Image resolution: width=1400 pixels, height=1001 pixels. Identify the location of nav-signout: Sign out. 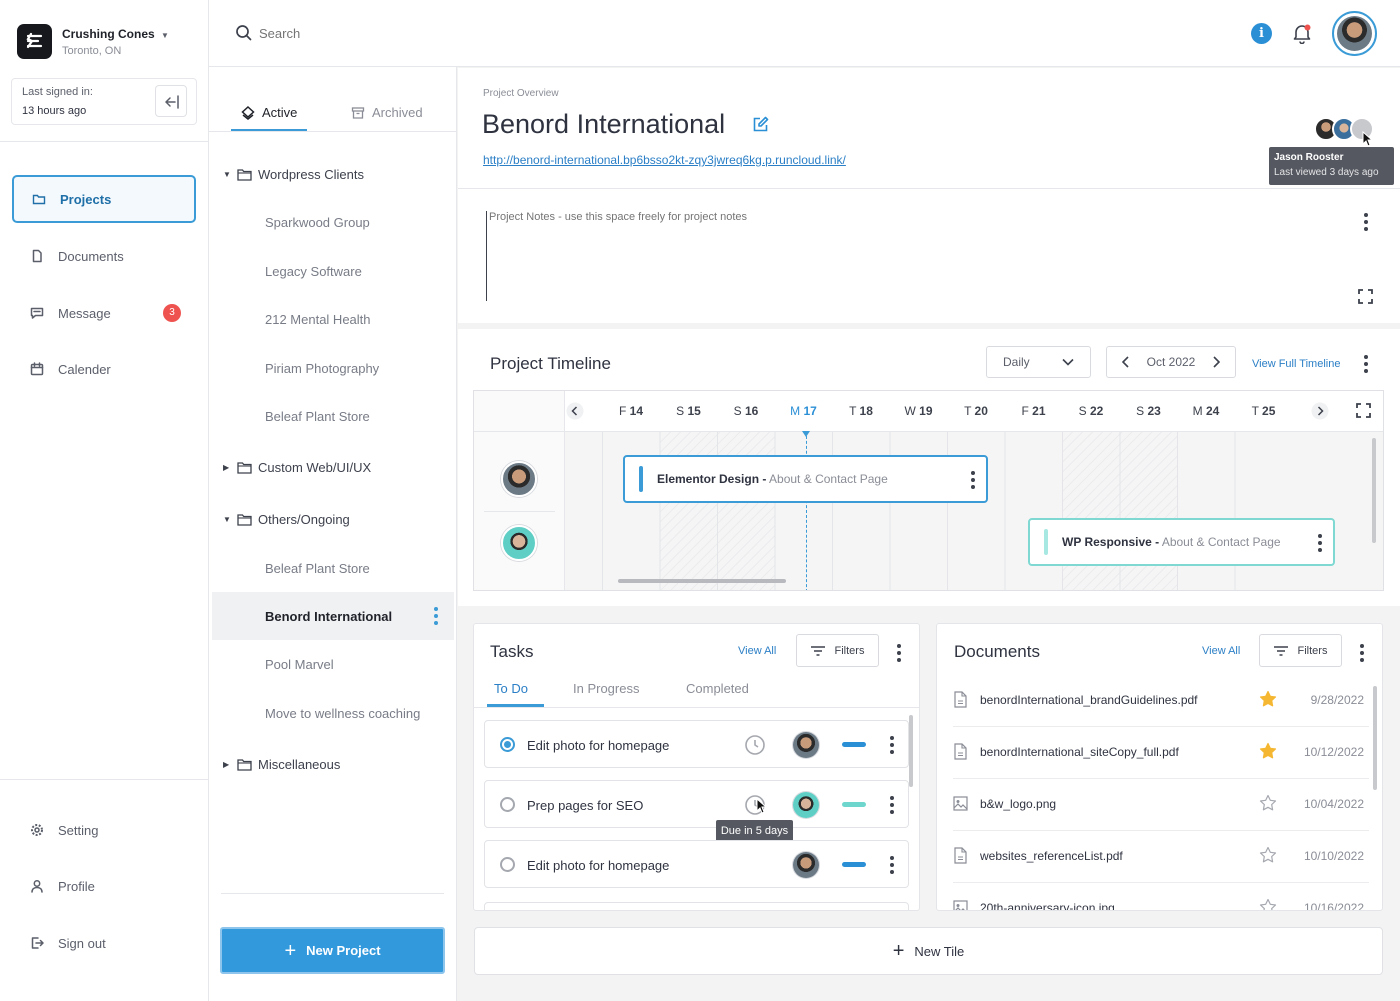
(104, 943).